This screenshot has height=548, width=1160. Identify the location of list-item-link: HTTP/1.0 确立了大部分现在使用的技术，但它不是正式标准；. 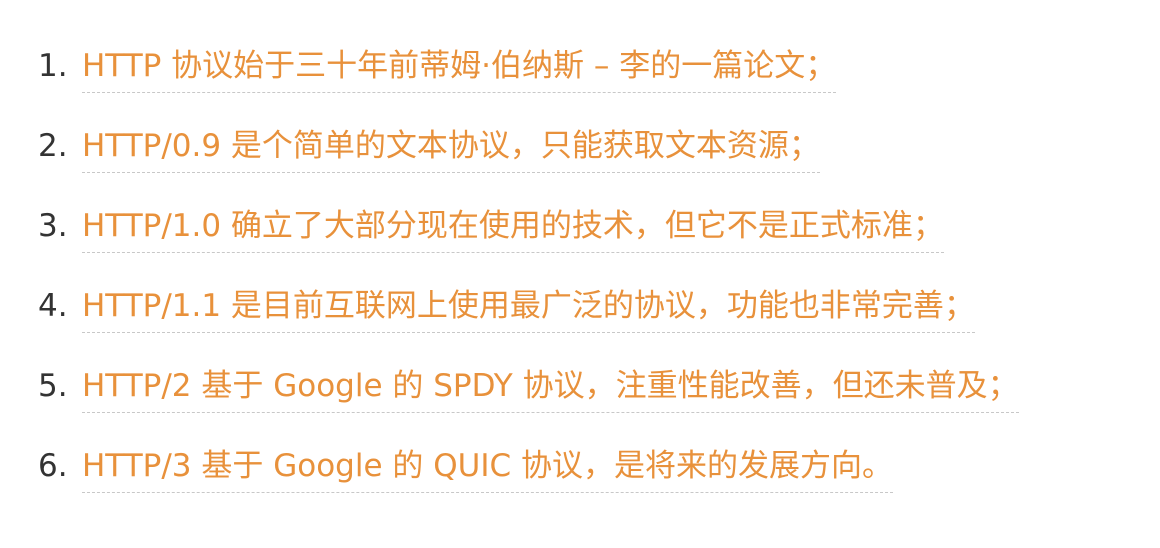
(513, 229).